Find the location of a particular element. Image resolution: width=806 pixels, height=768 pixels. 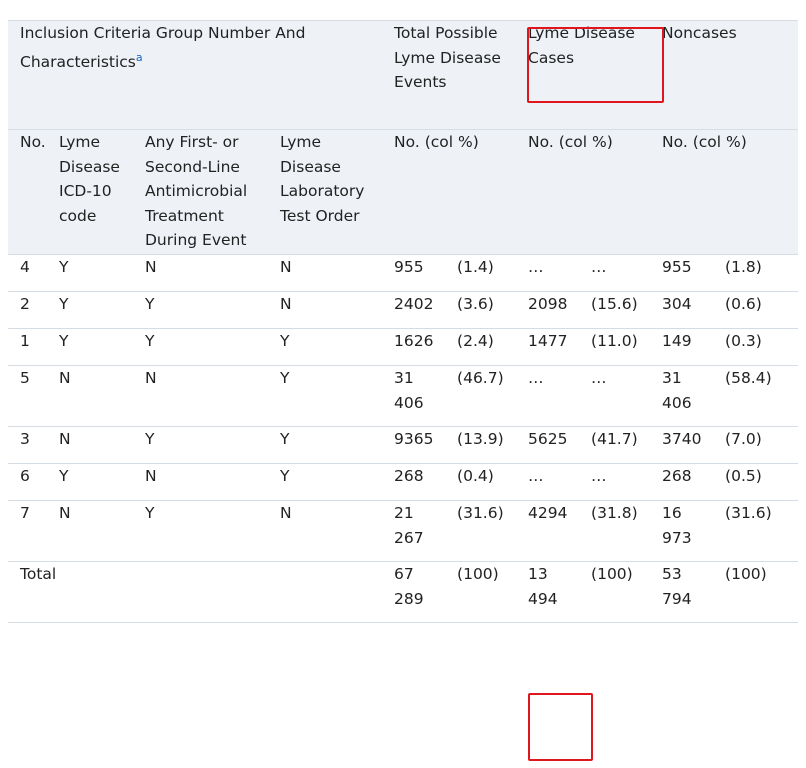

cell-noncases-pct: (7.0) is located at coordinates (762, 445).